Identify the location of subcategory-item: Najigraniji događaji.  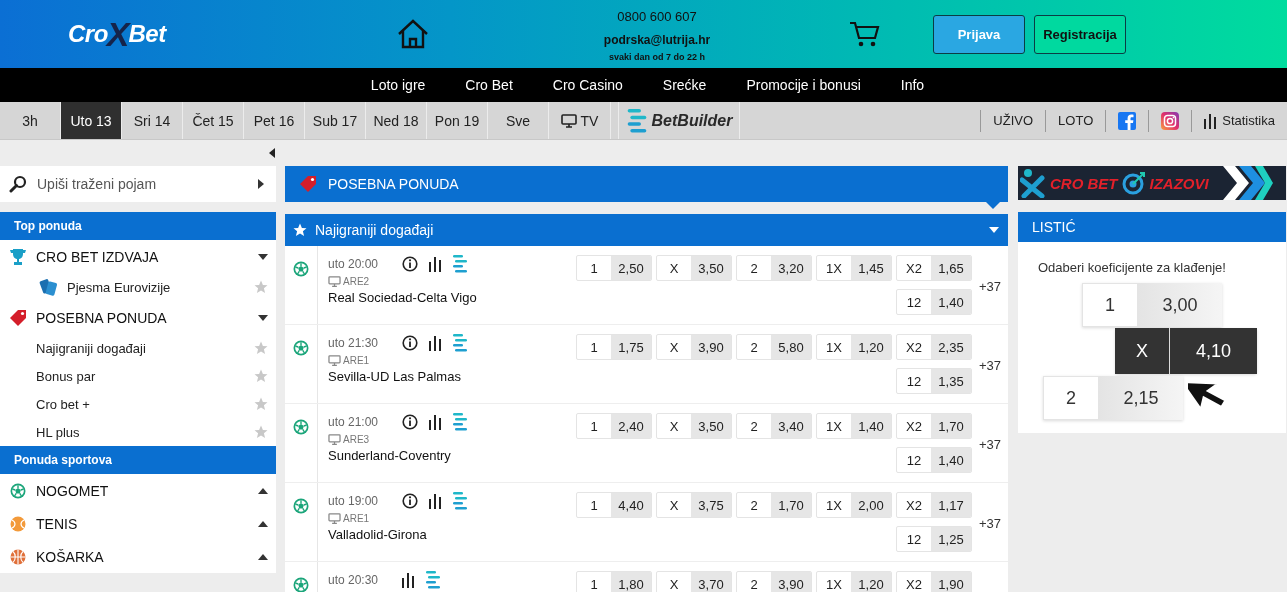
(145, 348).